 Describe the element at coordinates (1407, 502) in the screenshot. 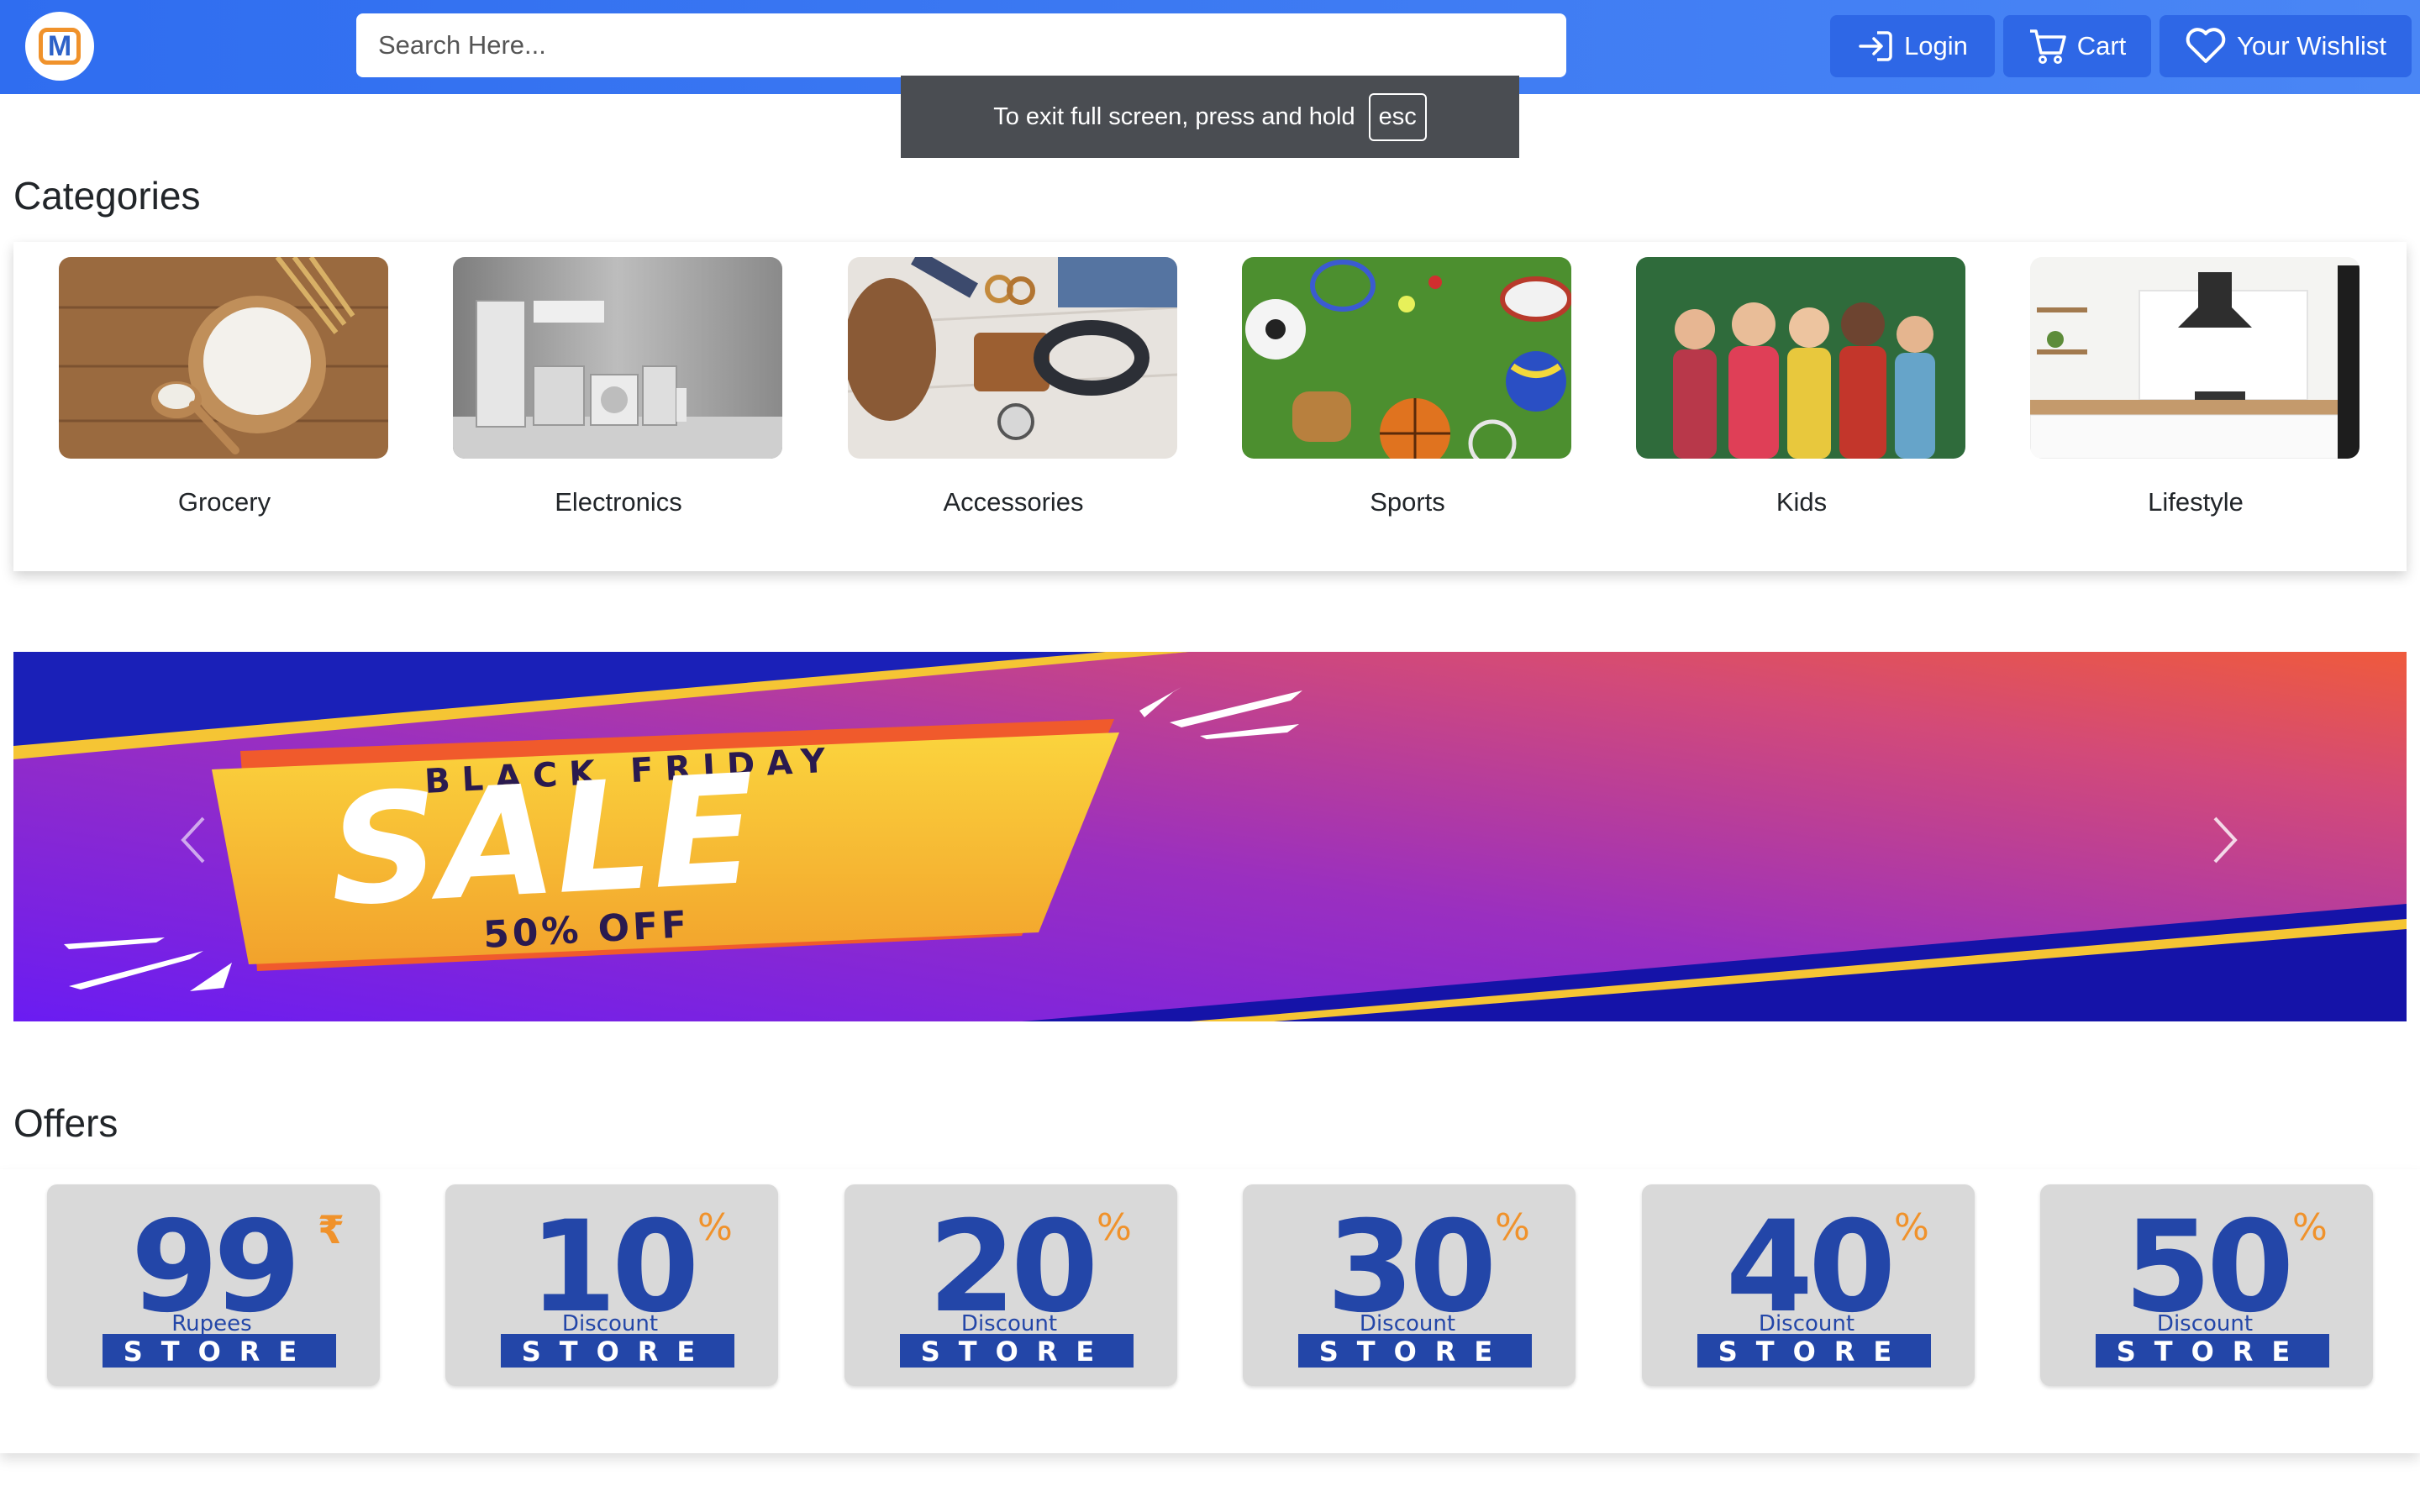

I see `category-label: Sports` at that location.